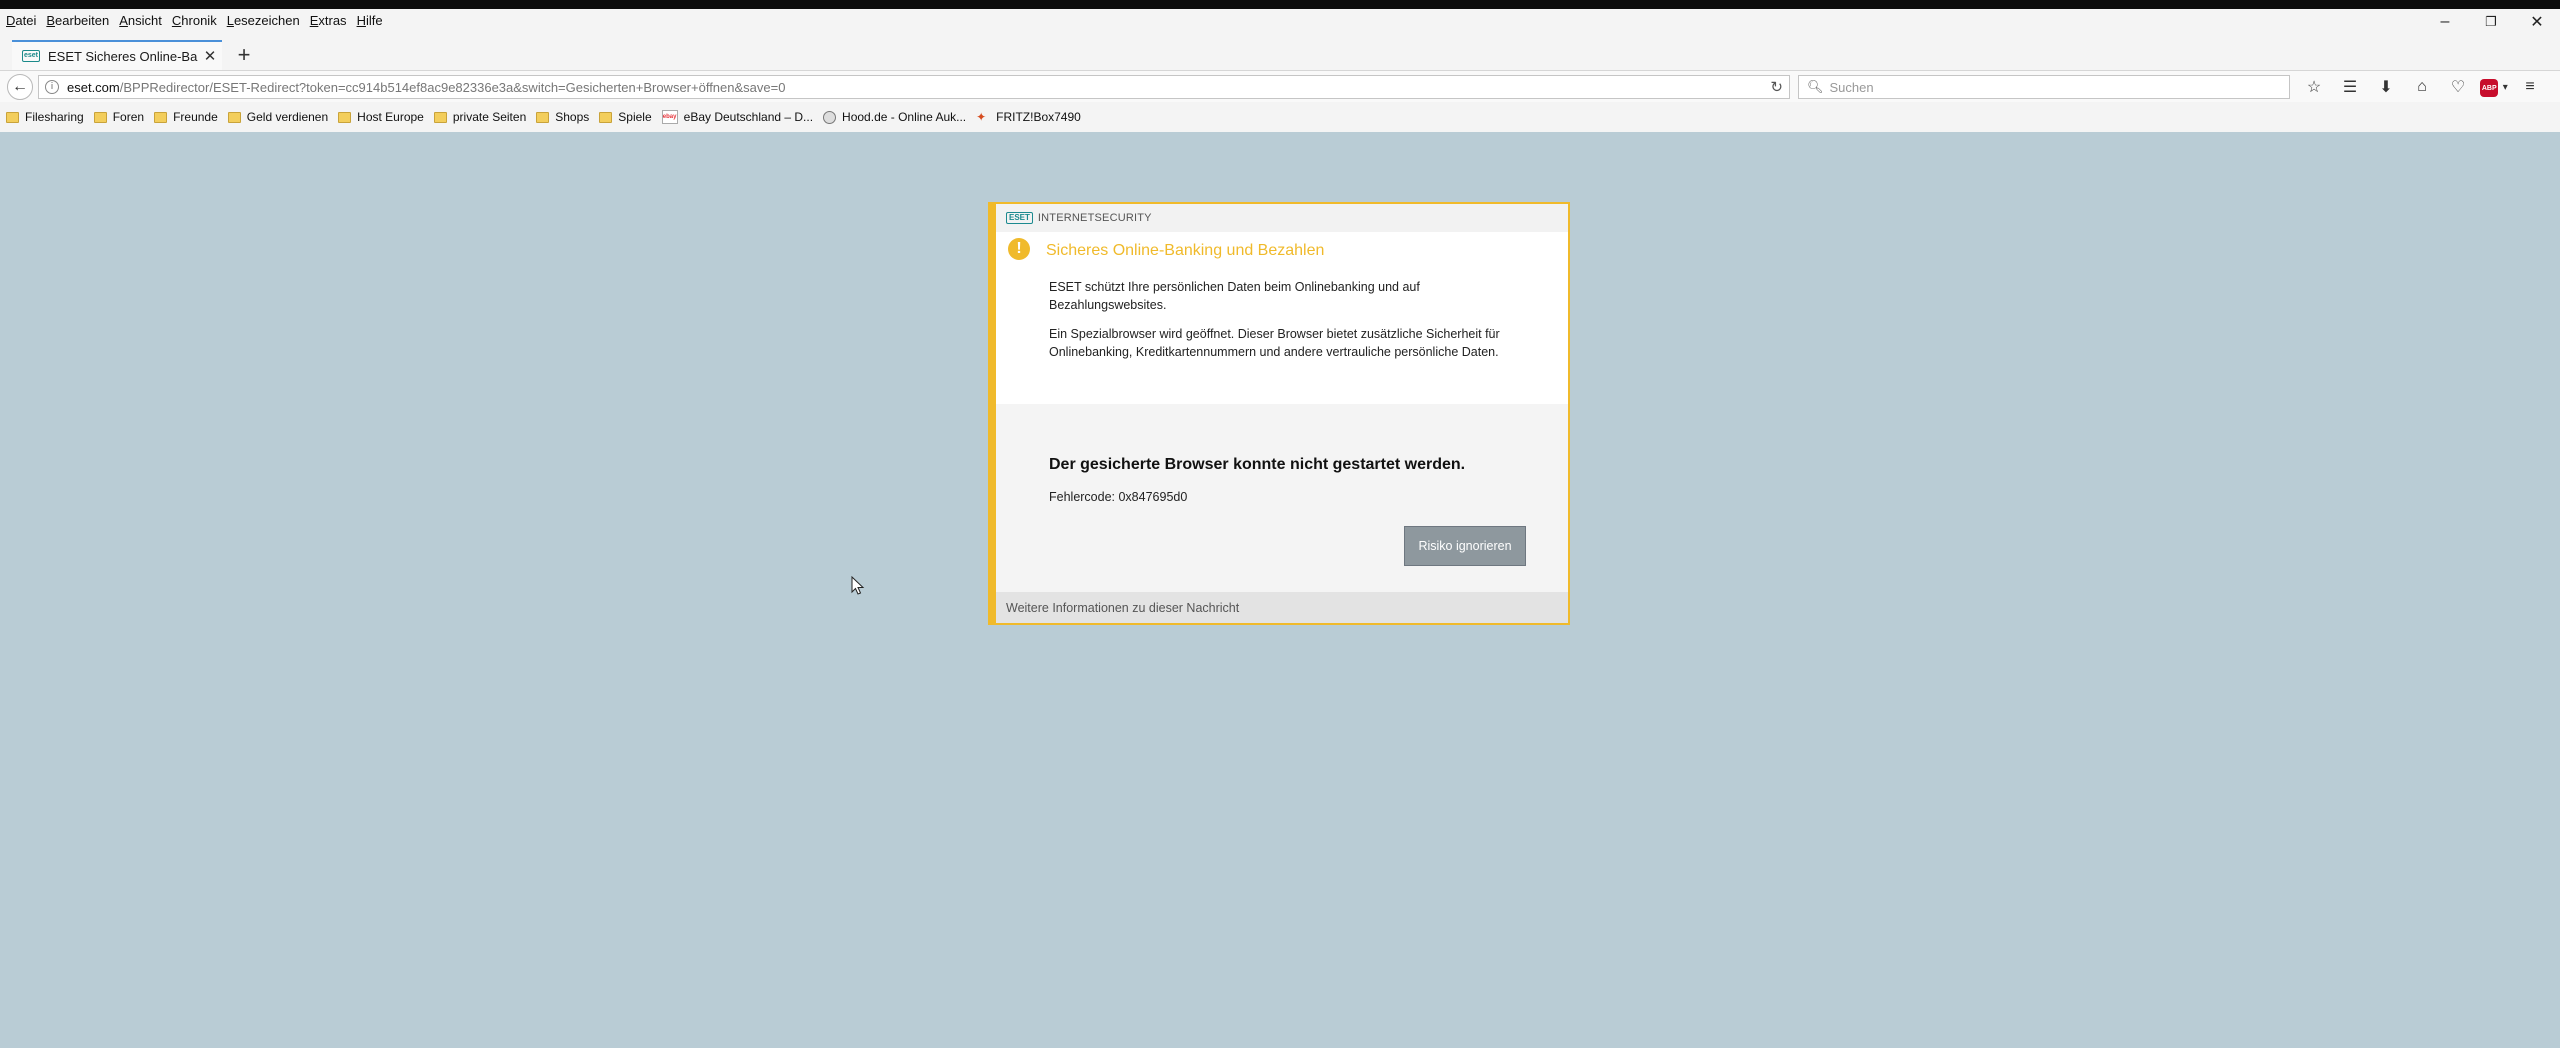 This screenshot has height=1048, width=2560. I want to click on eset-logo: ESET, so click(1019, 218).